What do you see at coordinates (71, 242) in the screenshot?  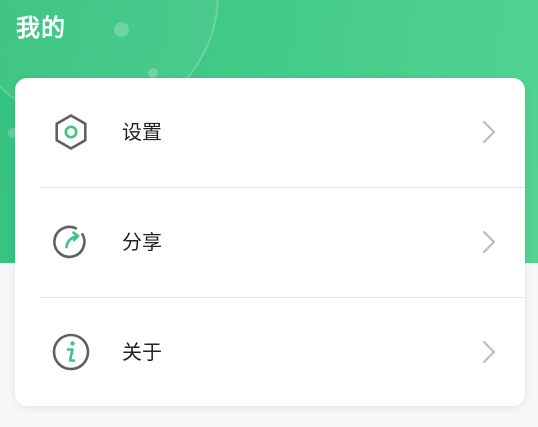 I see `share-icon` at bounding box center [71, 242].